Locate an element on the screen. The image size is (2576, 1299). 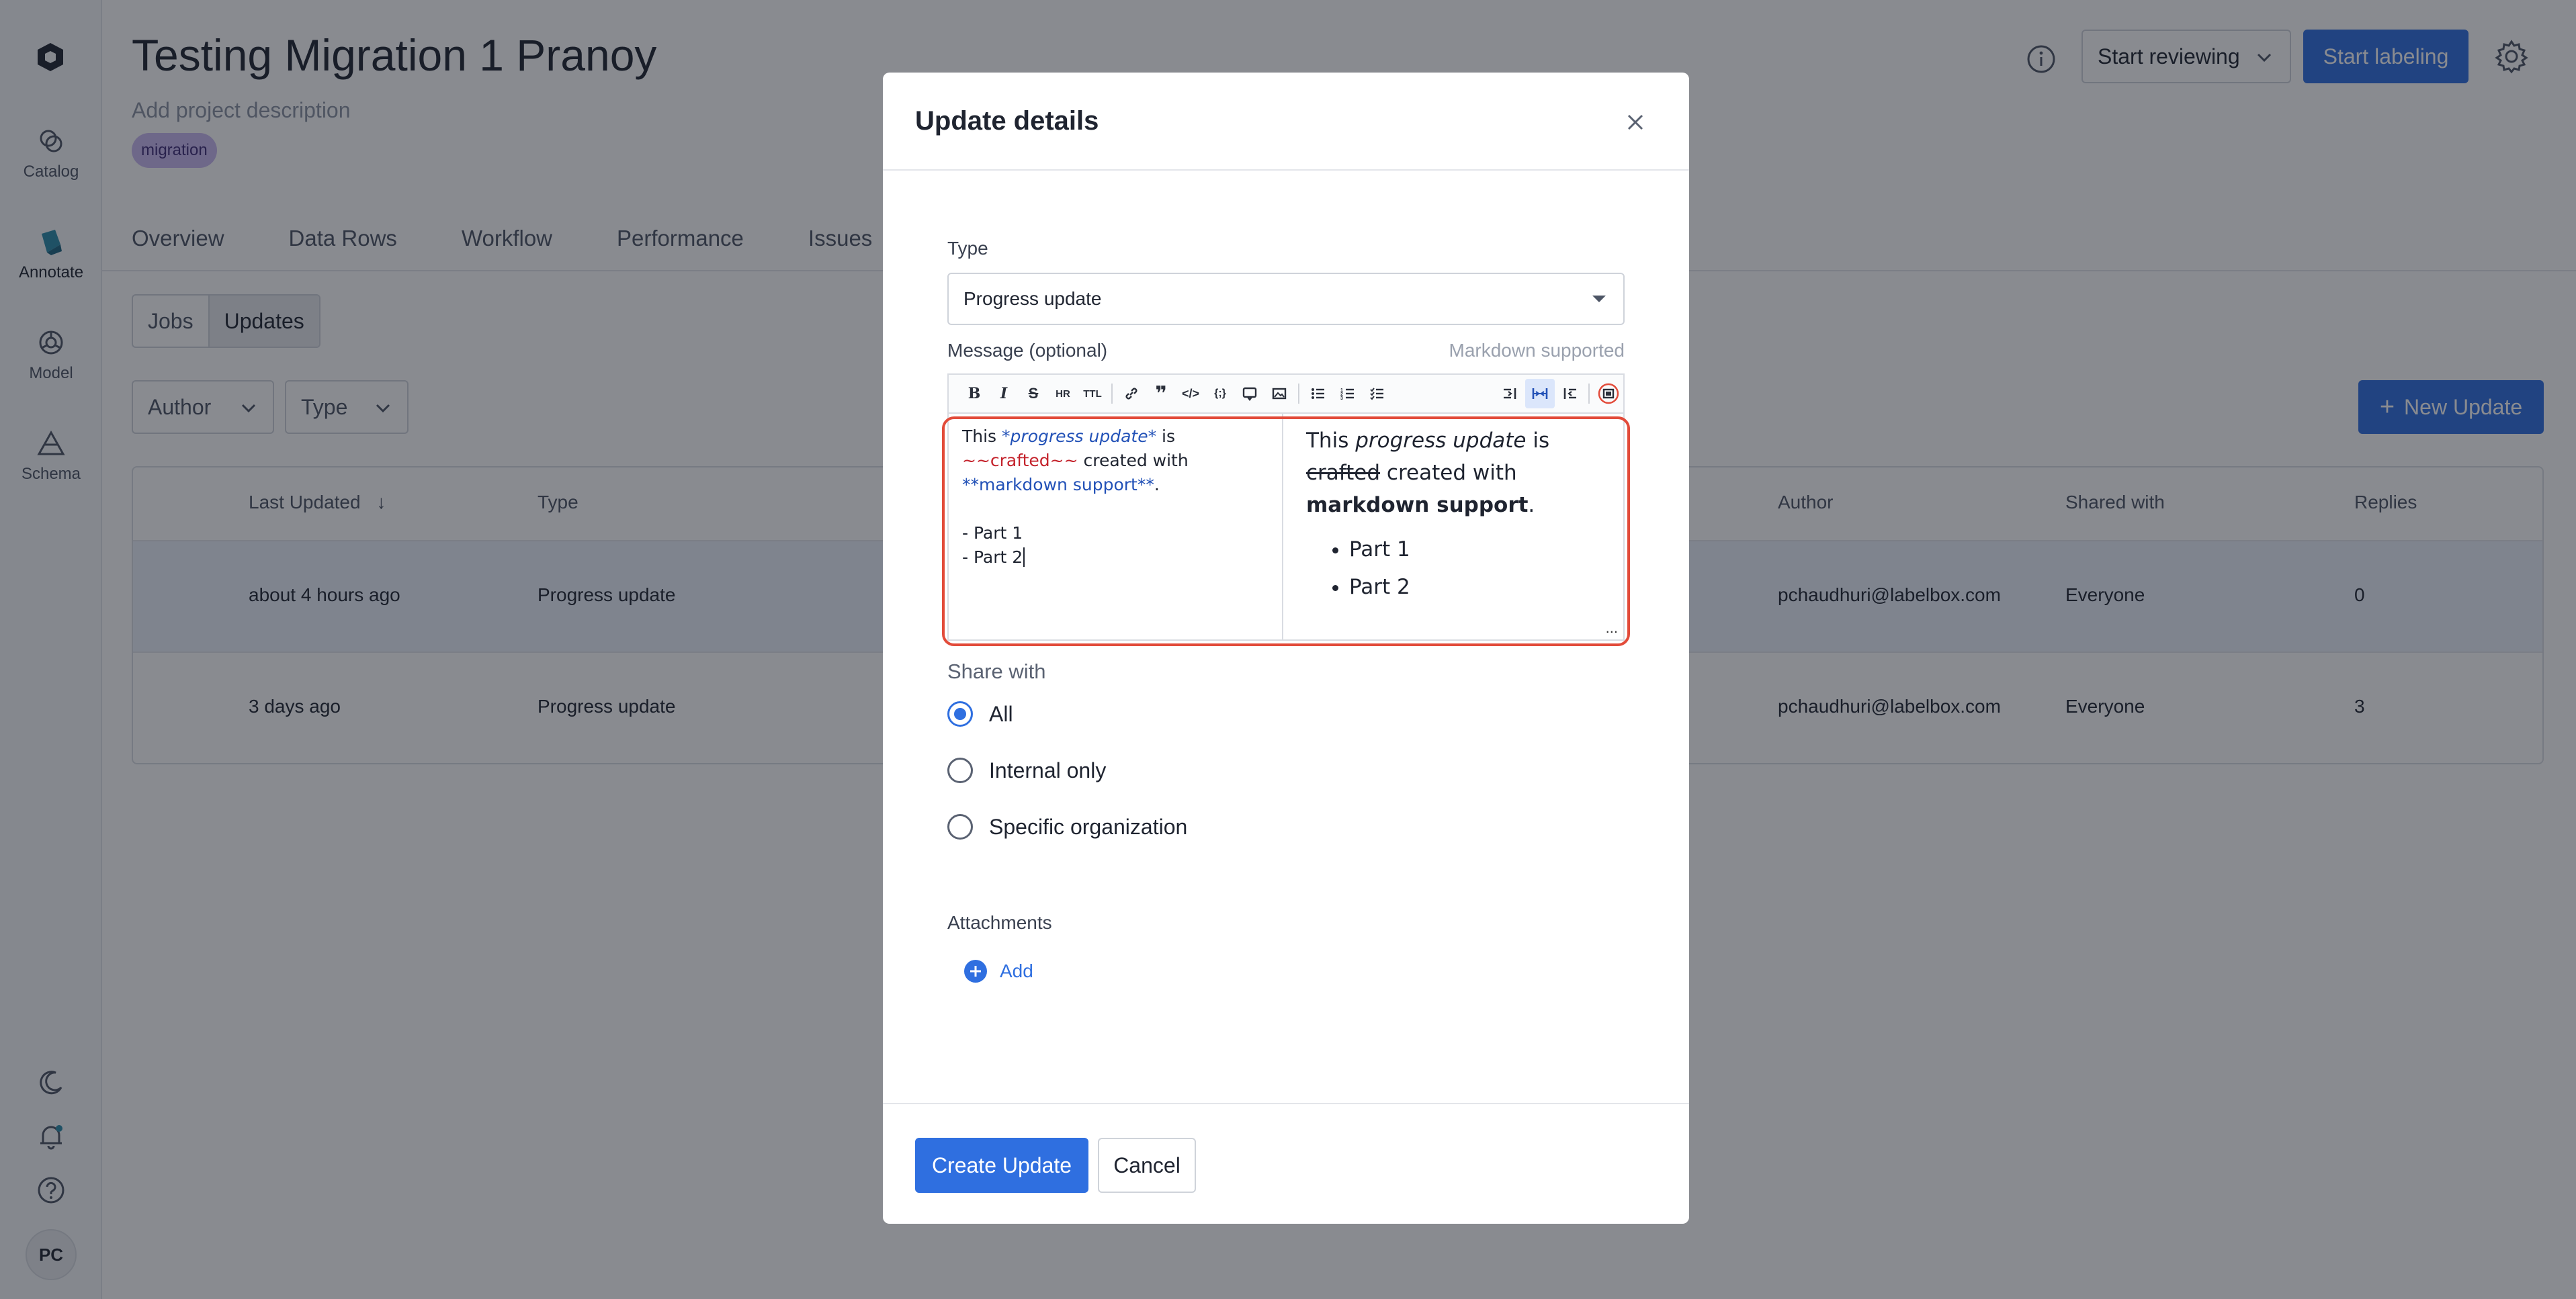
quote-icon: ❞ is located at coordinates (1161, 394).